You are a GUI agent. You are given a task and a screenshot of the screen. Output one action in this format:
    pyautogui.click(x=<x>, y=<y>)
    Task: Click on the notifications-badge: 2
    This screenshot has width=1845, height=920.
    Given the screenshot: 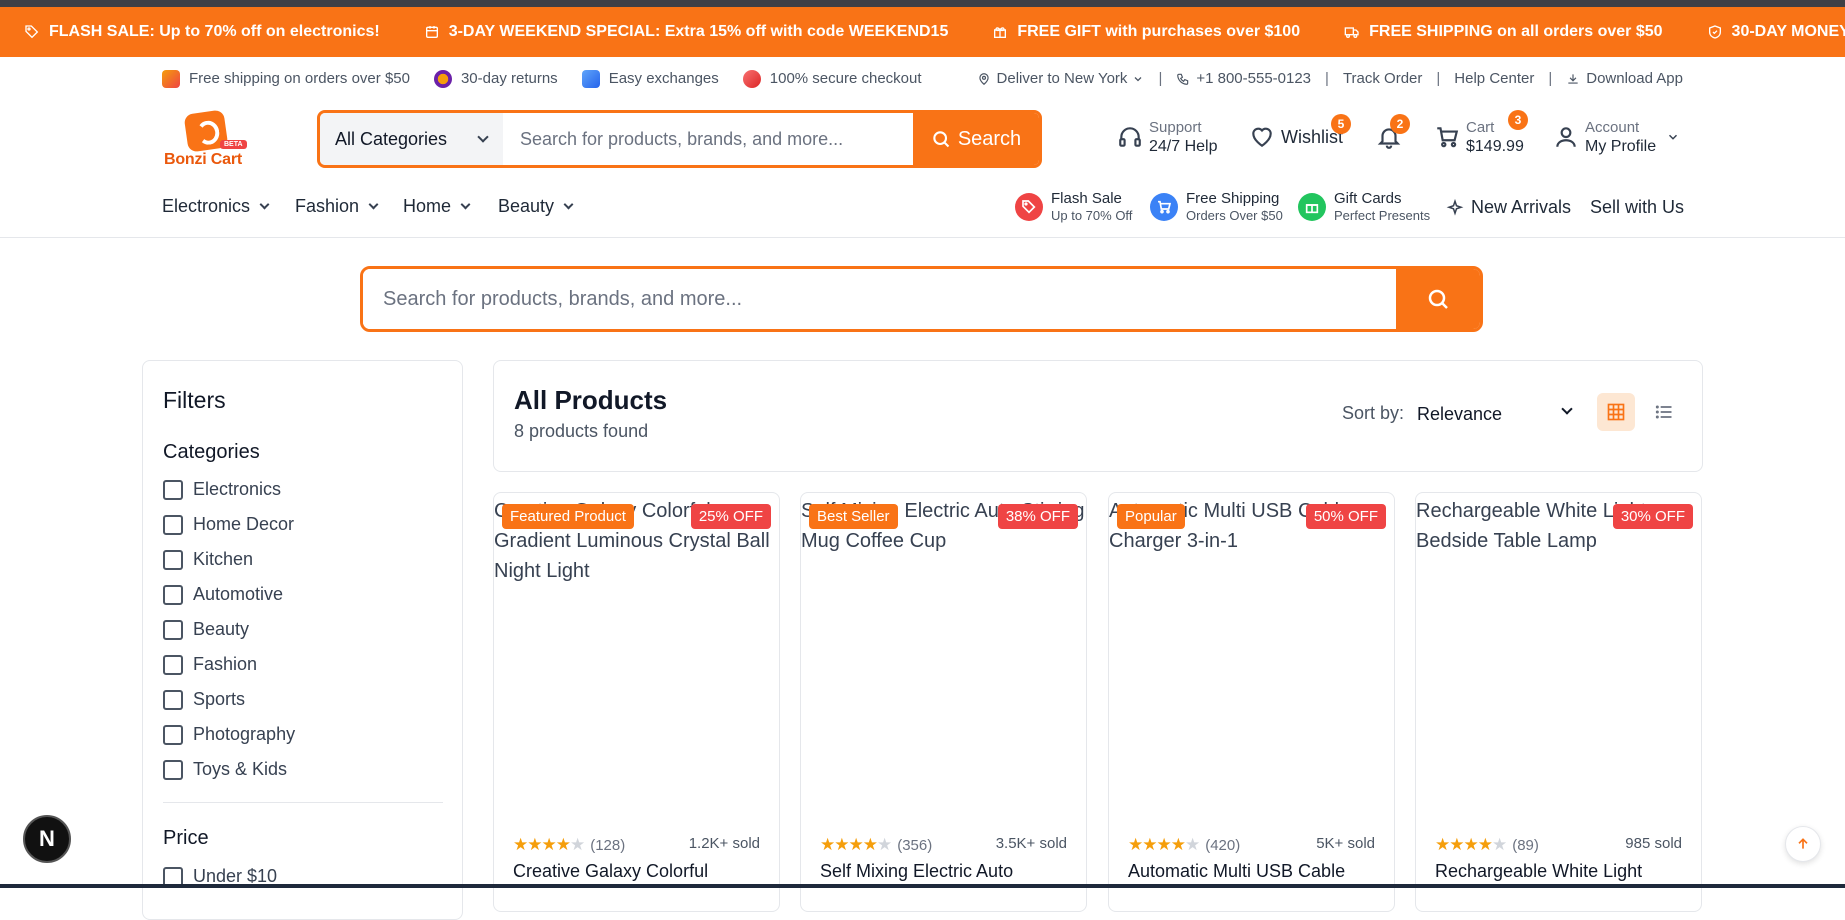 What is the action you would take?
    pyautogui.click(x=1400, y=124)
    